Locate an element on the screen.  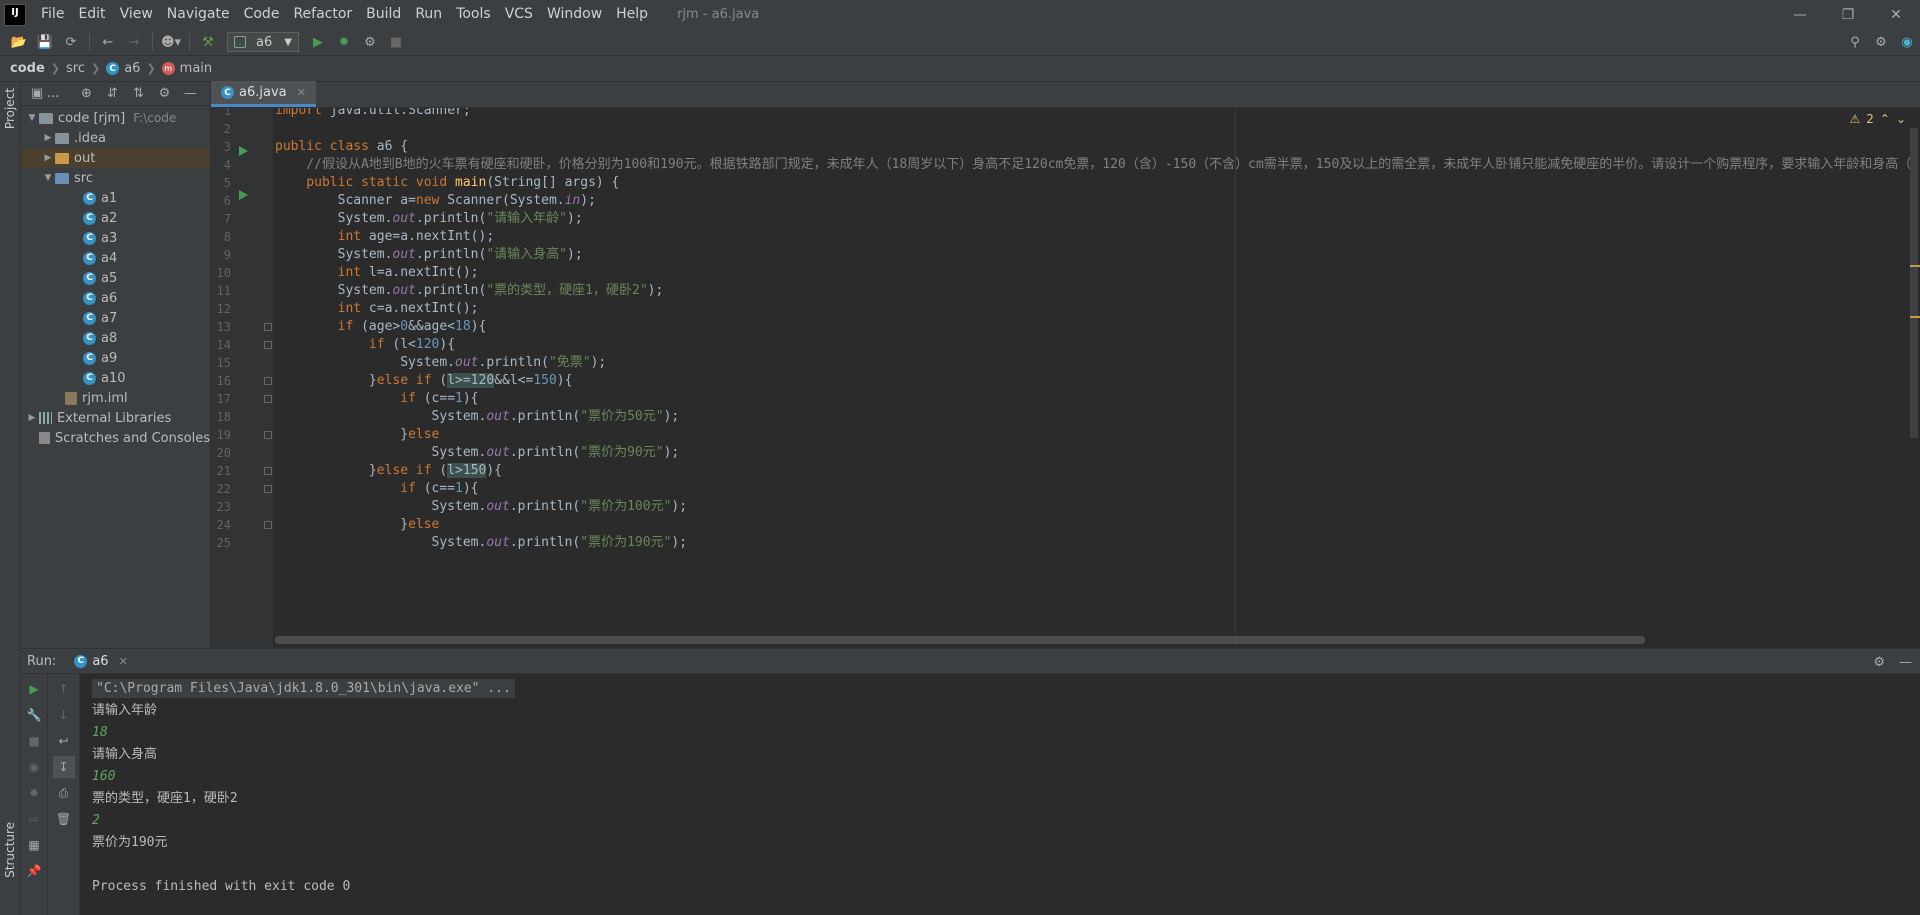
chevron-down-icon: ⌄ is located at coordinates (1901, 119).